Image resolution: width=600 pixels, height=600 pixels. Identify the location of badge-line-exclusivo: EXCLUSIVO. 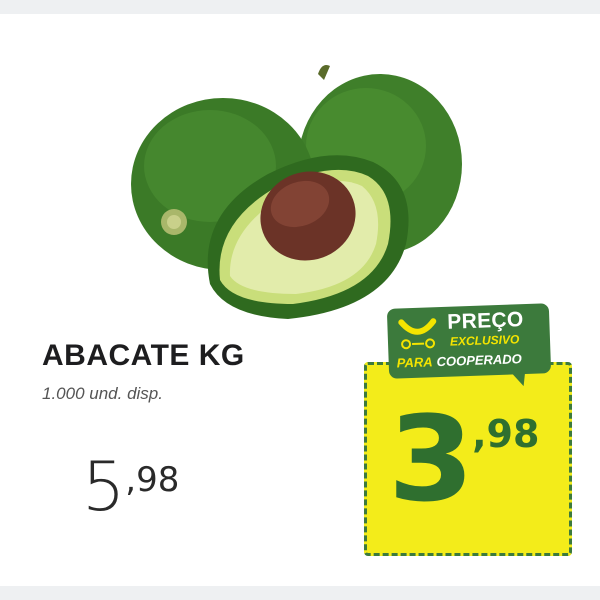
(484, 340).